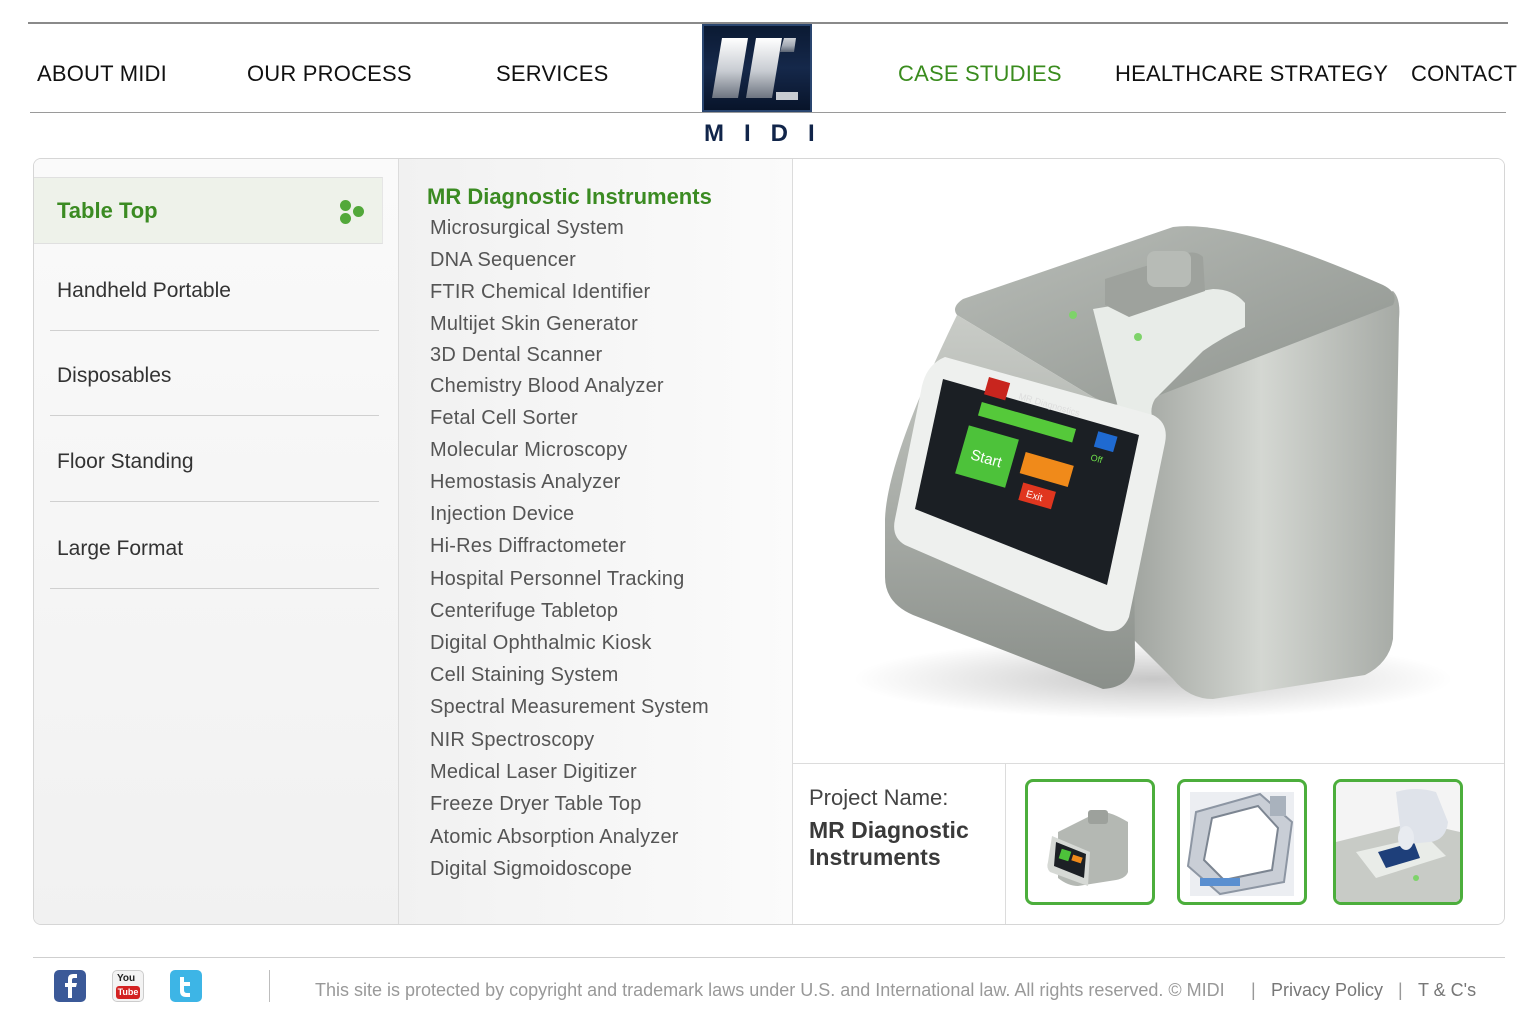 Image resolution: width=1536 pixels, height=1024 pixels. I want to click on midi-logo, so click(757, 68).